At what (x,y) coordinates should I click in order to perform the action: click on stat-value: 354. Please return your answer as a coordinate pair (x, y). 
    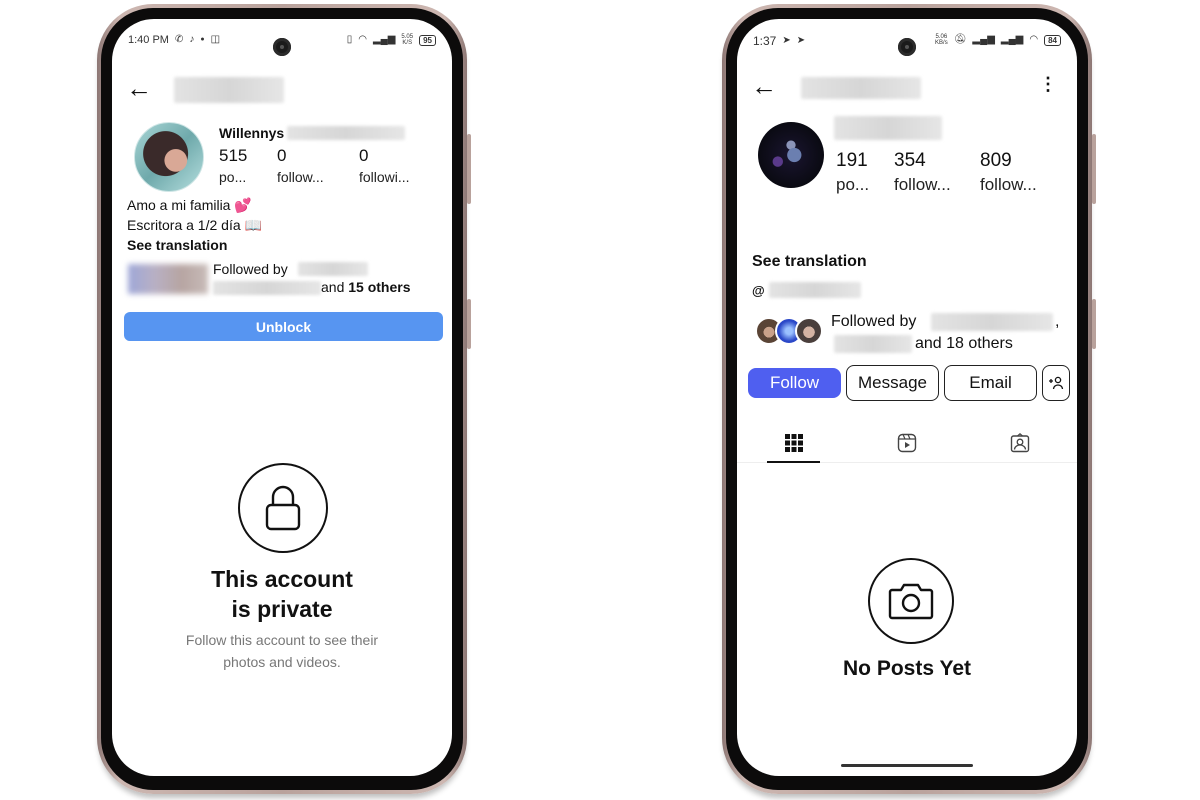
    Looking at the image, I should click on (910, 160).